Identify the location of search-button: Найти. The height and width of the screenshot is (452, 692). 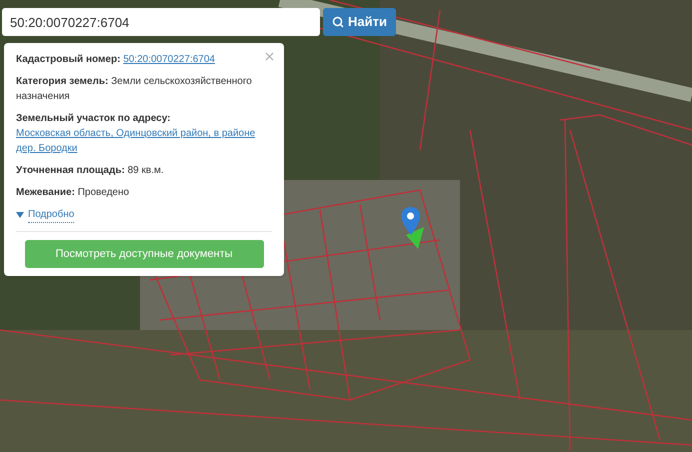
(359, 22).